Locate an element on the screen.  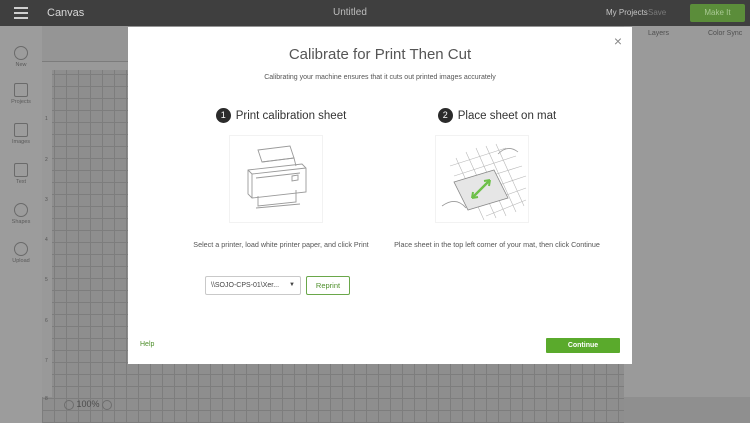
sidebar-item-new: New is located at coordinates (21, 57).